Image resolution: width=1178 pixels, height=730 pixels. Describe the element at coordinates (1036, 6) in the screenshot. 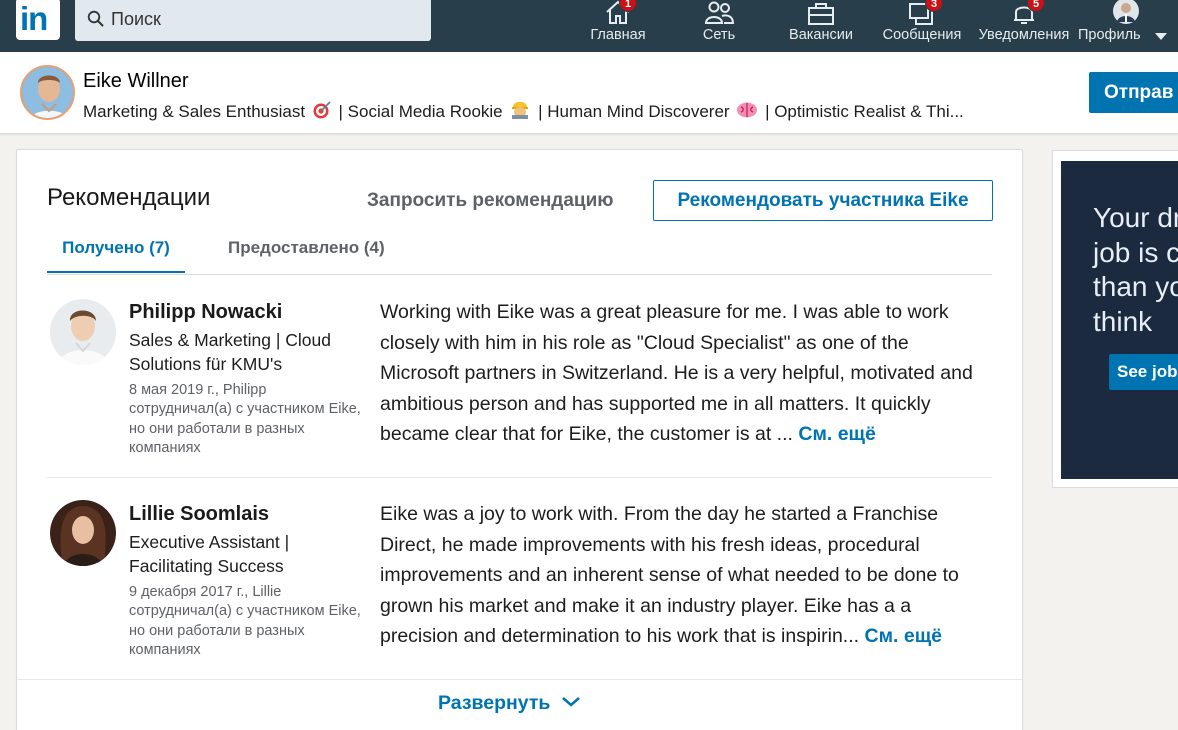

I see `notifications-badge: 5` at that location.